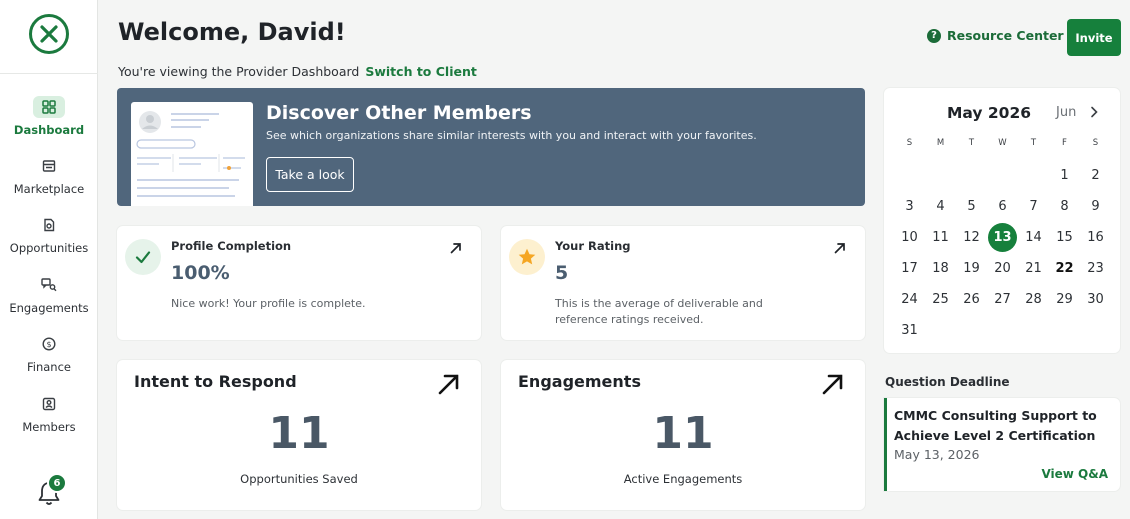 The height and width of the screenshot is (519, 1130). Describe the element at coordinates (143, 257) in the screenshot. I see `checkmark-icon` at that location.